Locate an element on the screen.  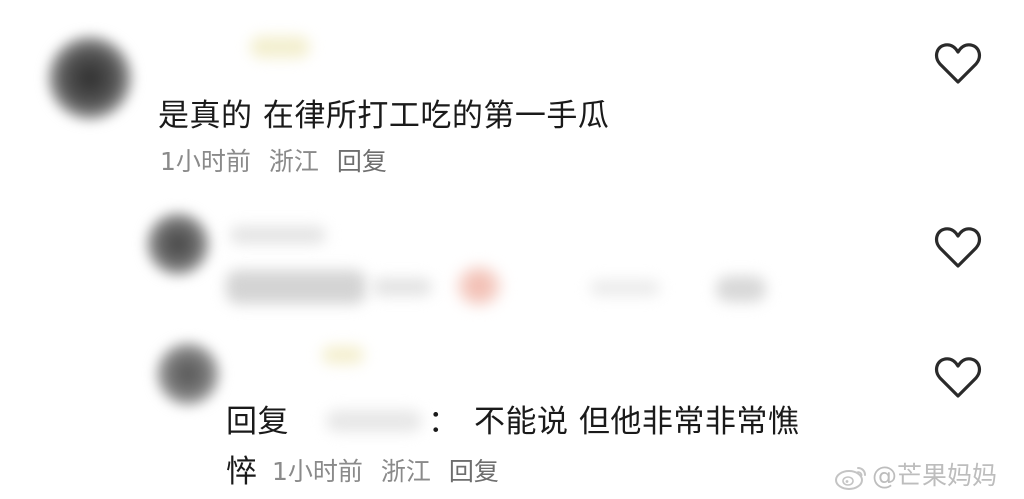
comment-text: 悴 is located at coordinates (242, 472).